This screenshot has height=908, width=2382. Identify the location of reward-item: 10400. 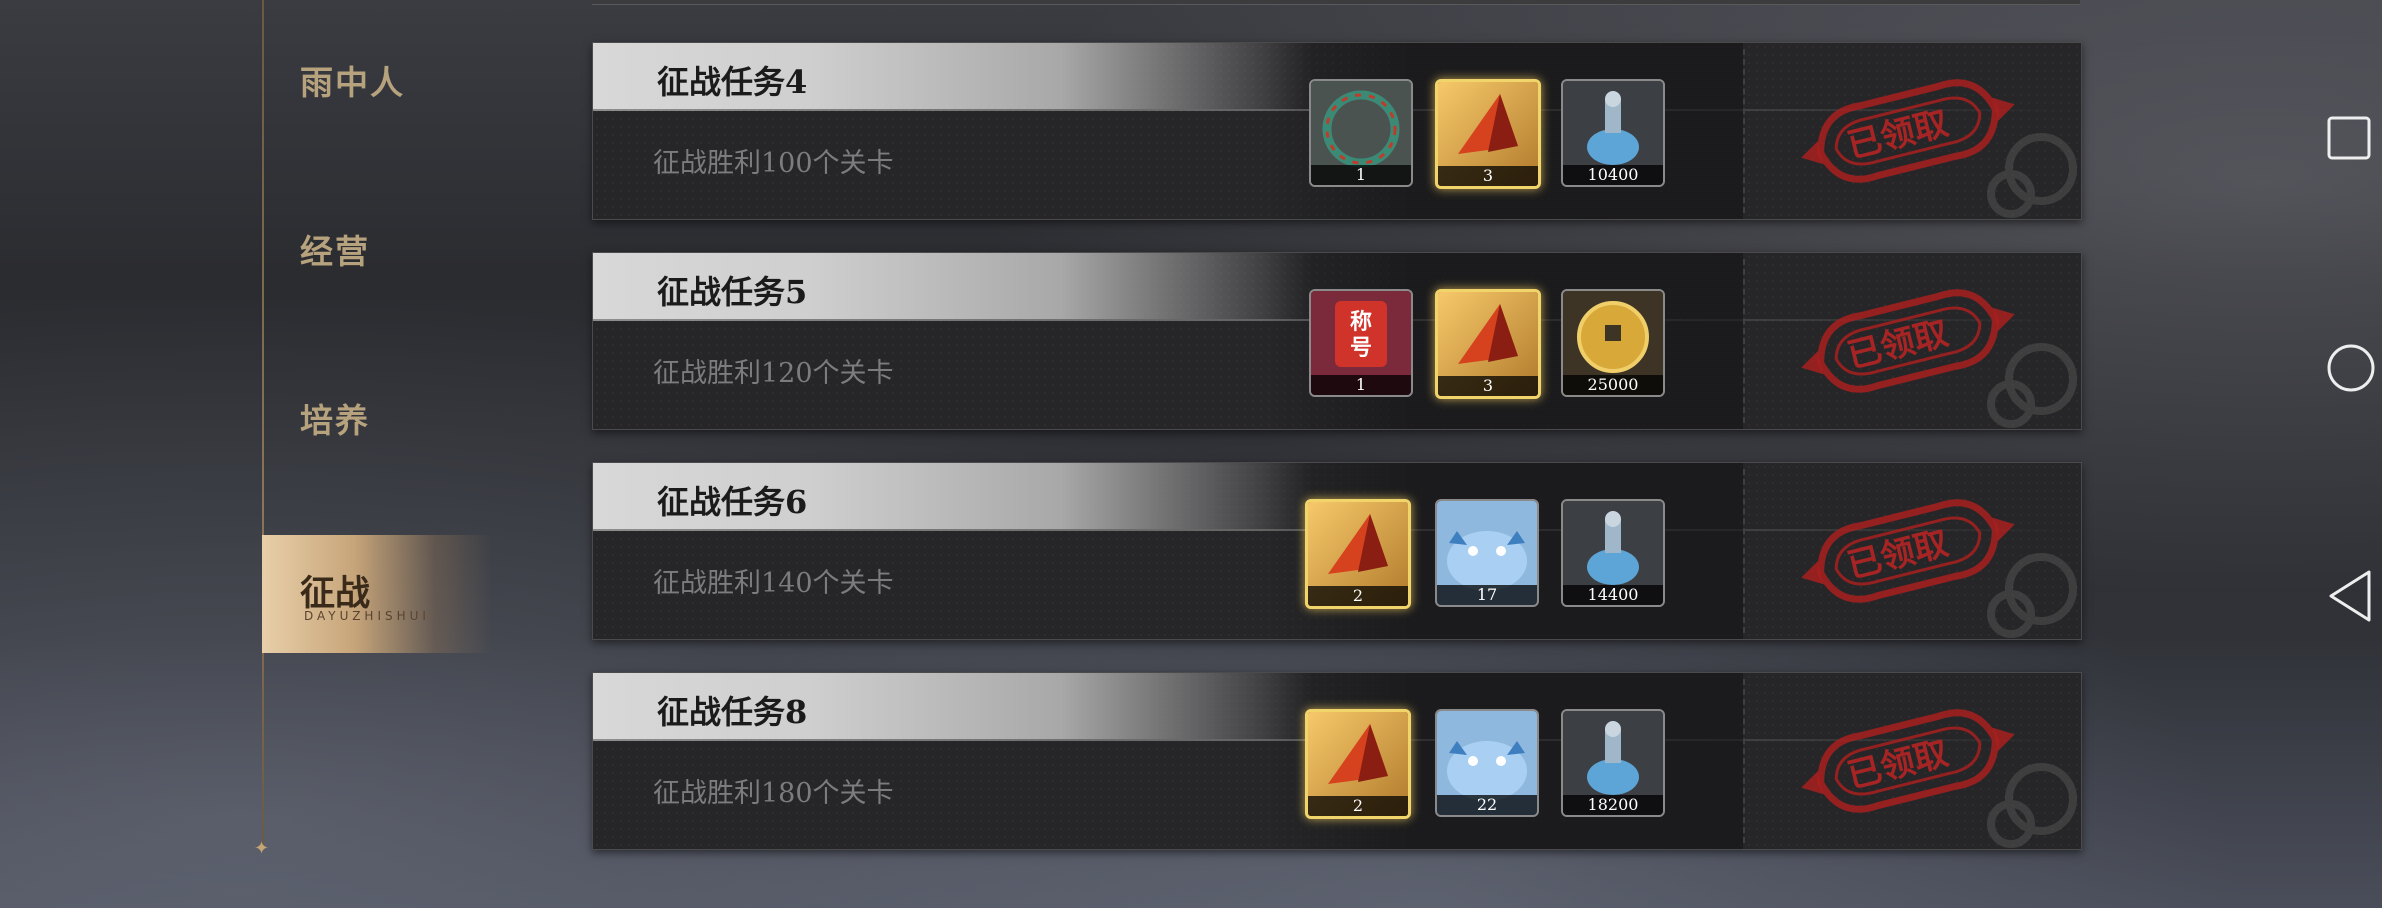
(1613, 133).